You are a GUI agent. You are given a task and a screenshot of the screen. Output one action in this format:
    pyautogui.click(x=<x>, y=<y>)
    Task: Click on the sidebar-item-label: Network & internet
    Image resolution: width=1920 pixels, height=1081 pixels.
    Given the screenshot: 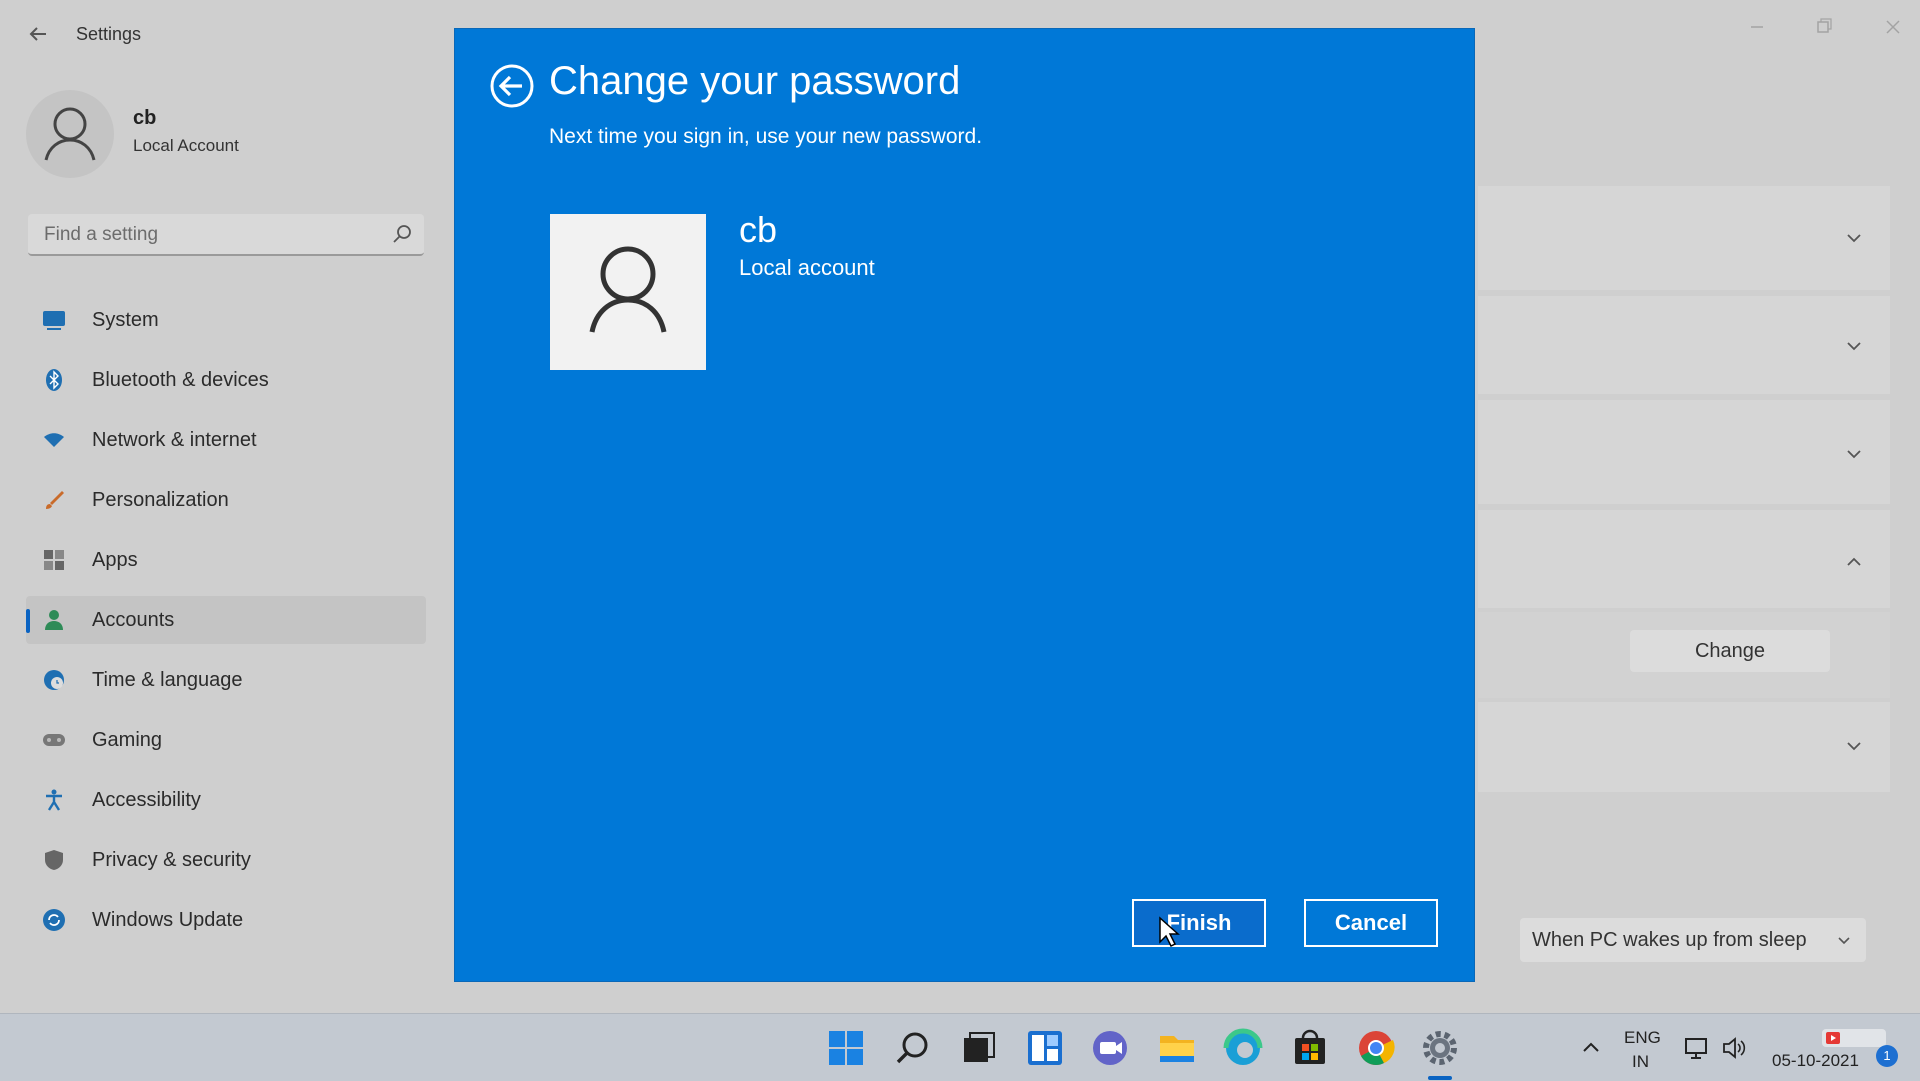 What is the action you would take?
    pyautogui.click(x=174, y=440)
    